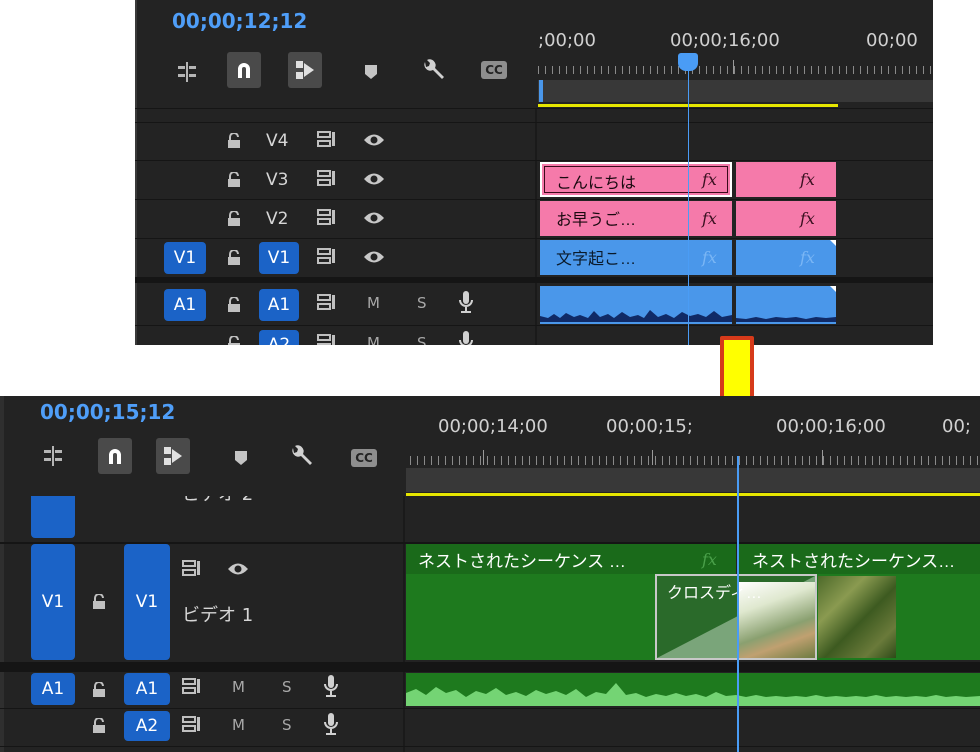 Image resolution: width=980 pixels, height=752 pixels. What do you see at coordinates (239, 21) in the screenshot?
I see `playhead-timecode: 00;00;12;12` at bounding box center [239, 21].